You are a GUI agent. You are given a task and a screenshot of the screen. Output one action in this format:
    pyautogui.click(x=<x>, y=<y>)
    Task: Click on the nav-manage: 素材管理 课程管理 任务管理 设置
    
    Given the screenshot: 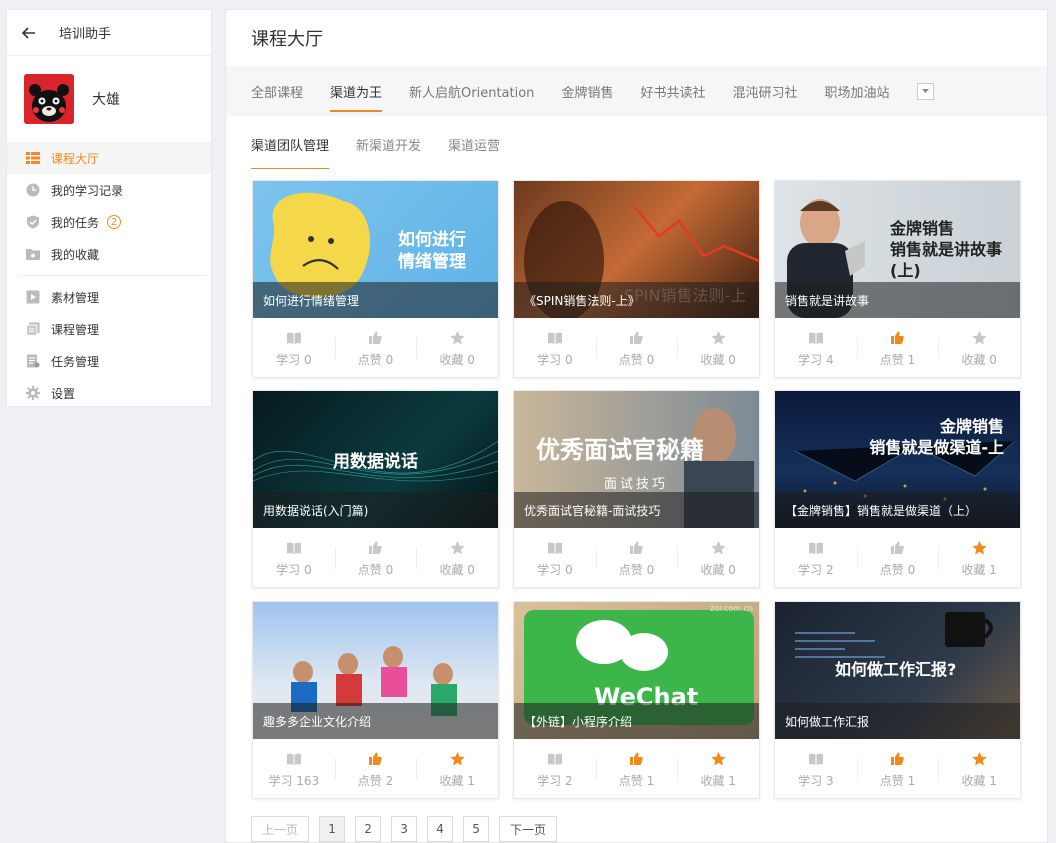 What is the action you would take?
    pyautogui.click(x=109, y=345)
    